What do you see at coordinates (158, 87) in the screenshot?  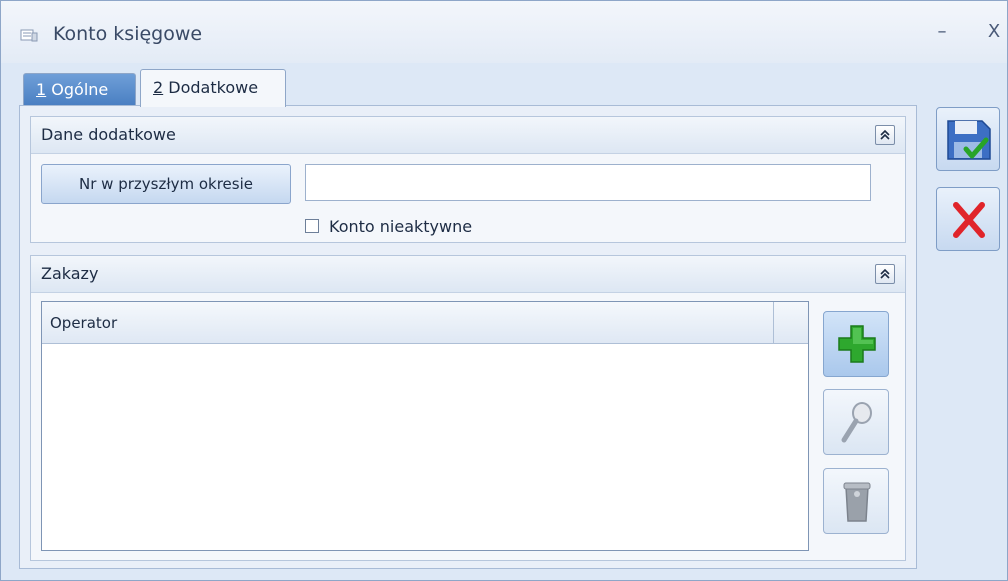 I see `tab-dodatkowe-accel: 2` at bounding box center [158, 87].